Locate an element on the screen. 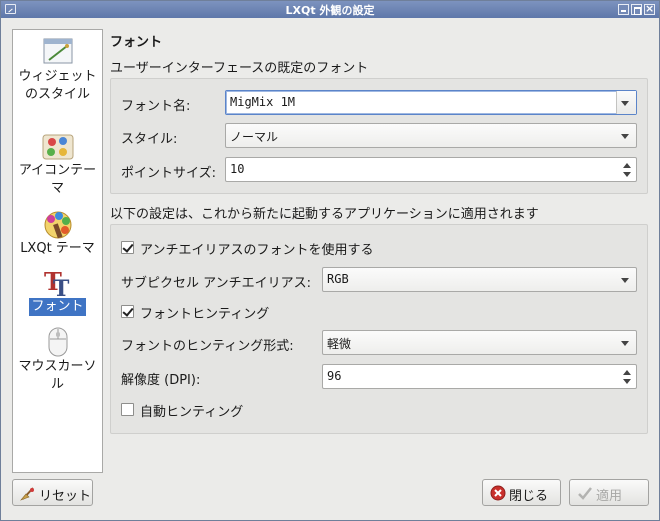 The width and height of the screenshot is (660, 521). sidebar-item-mouse-cursor: マウスカーソ ル is located at coordinates (57, 360).